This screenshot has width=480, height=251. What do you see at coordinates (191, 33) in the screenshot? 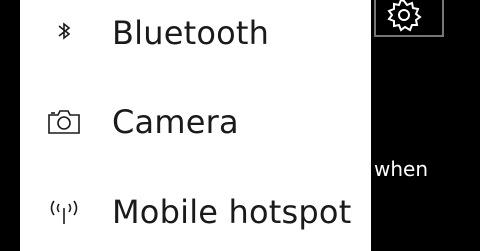
I see `menu-item-label: Bluetooth` at bounding box center [191, 33].